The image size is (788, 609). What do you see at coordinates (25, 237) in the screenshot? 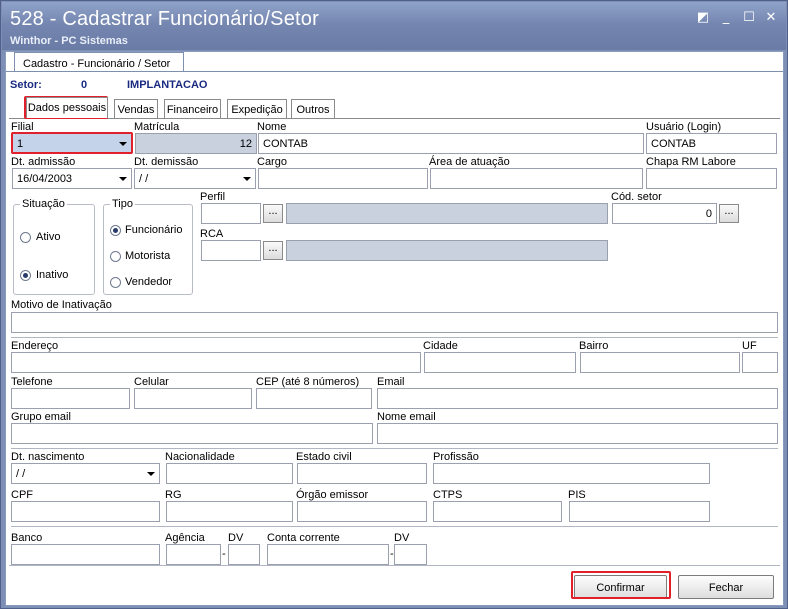
I see `ativo-radio` at bounding box center [25, 237].